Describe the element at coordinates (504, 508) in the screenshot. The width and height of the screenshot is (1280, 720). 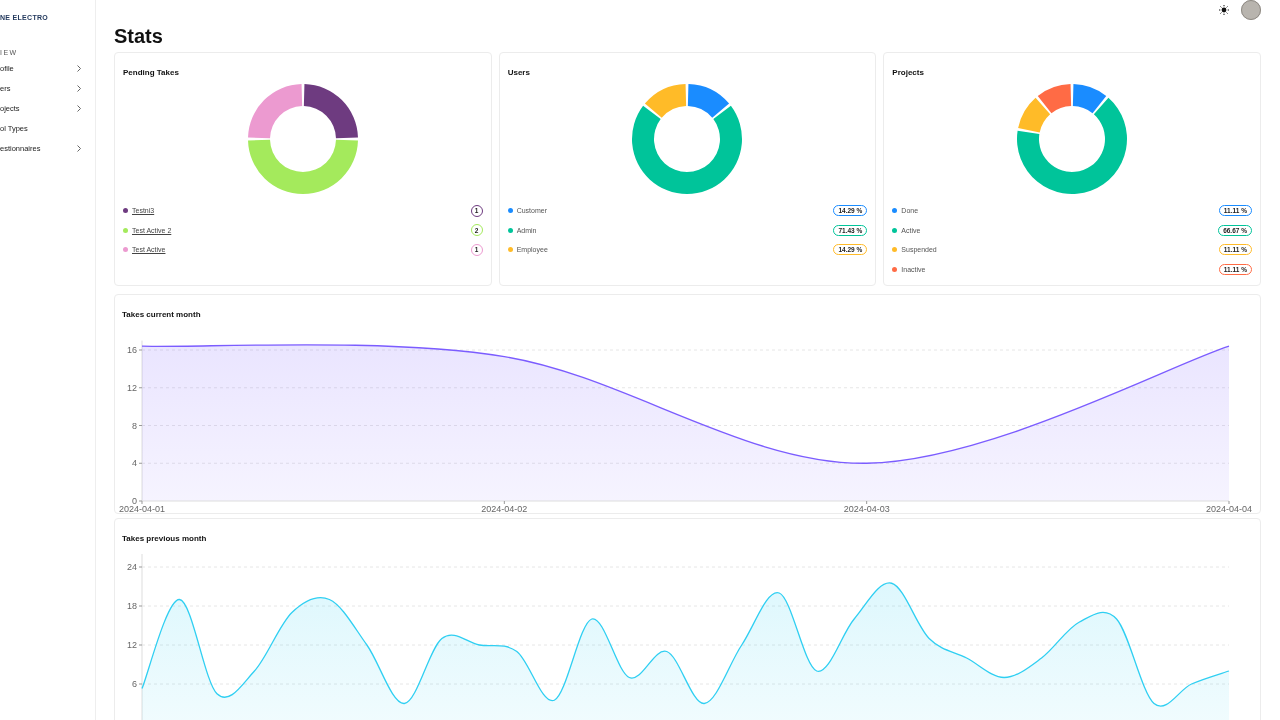
I see `axis-tick-label: 2024-04-02` at that location.